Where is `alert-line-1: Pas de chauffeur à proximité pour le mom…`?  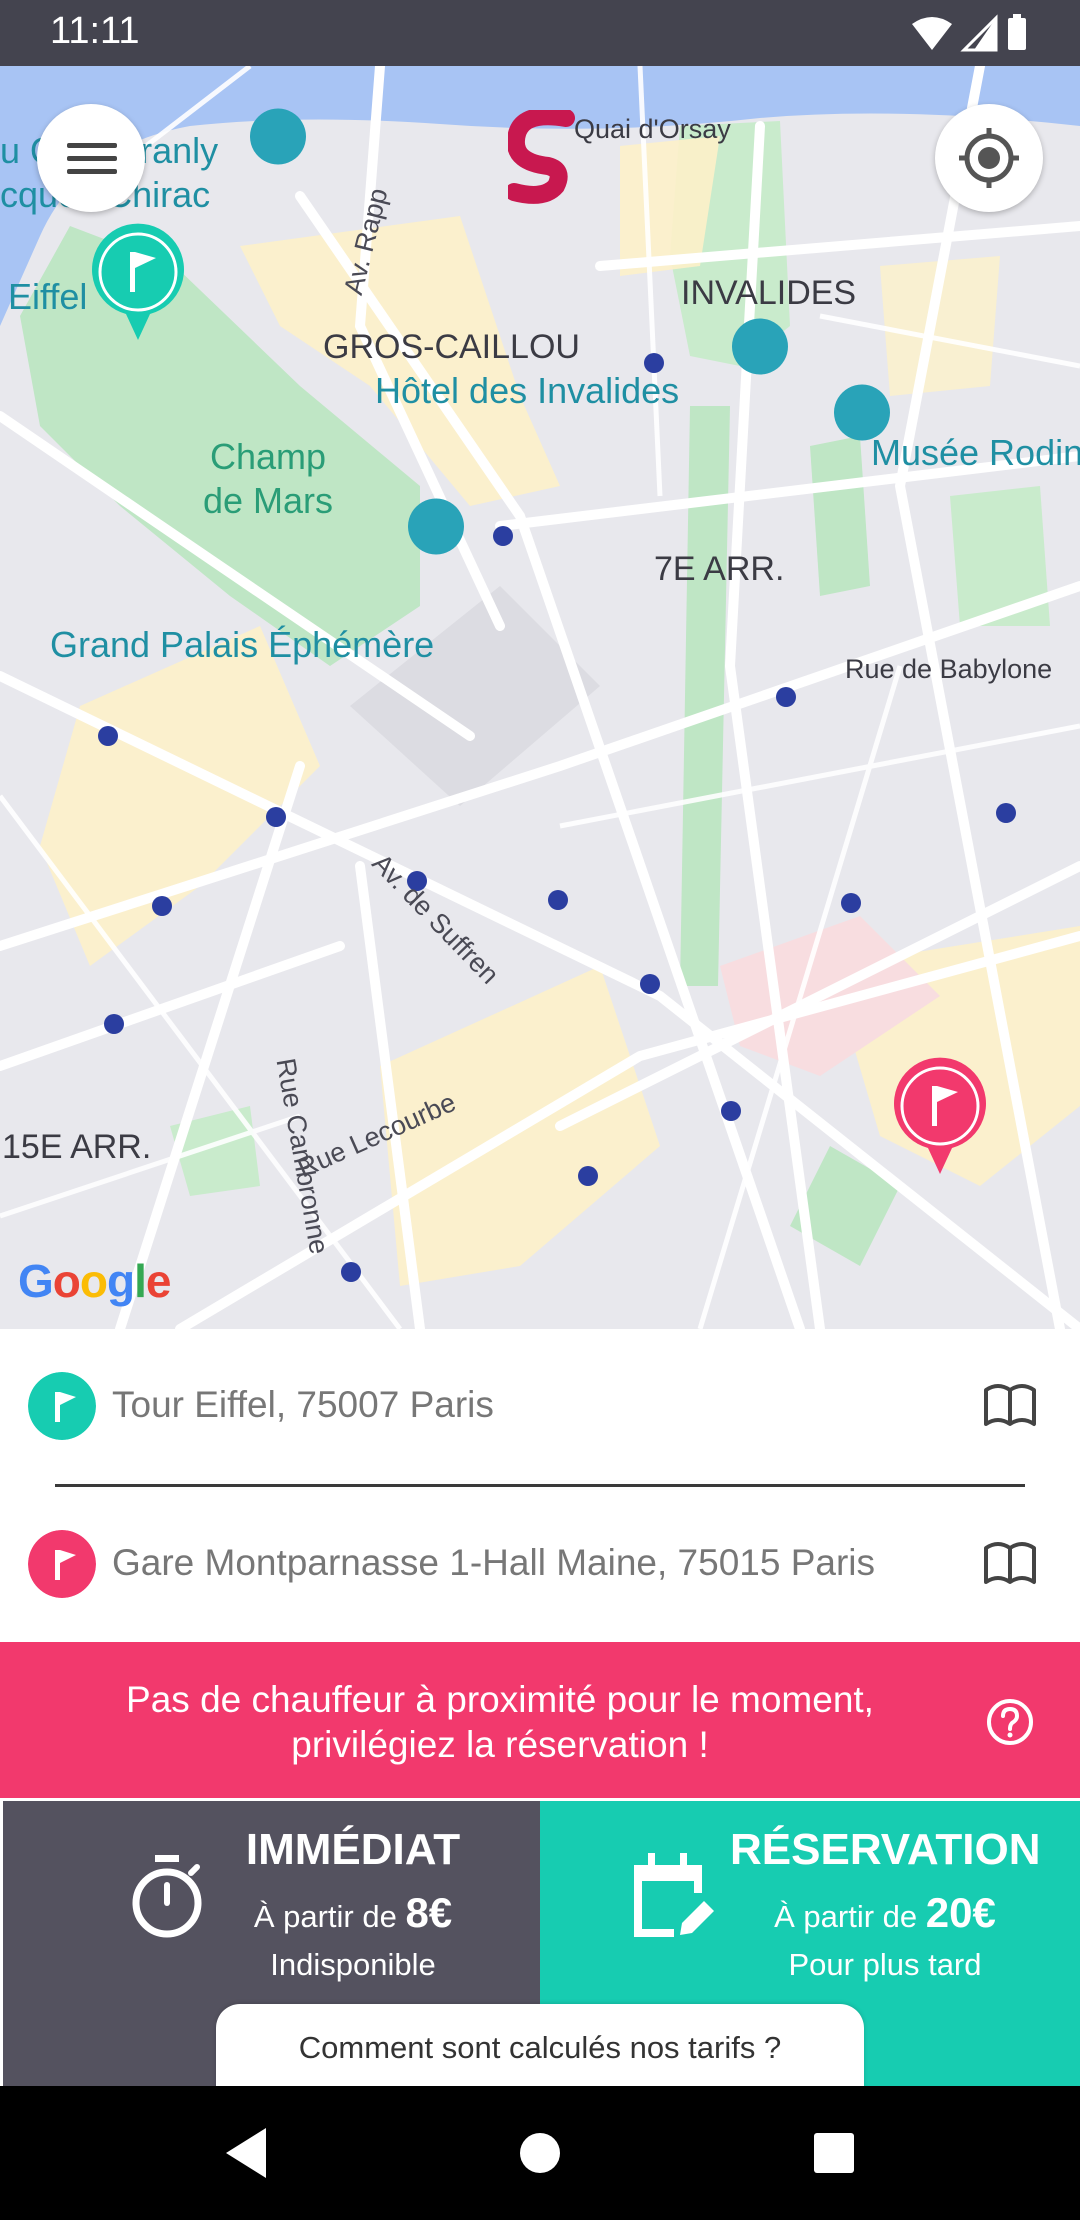
alert-line-1: Pas de chauffeur à proximité pour le mom… is located at coordinates (500, 1699).